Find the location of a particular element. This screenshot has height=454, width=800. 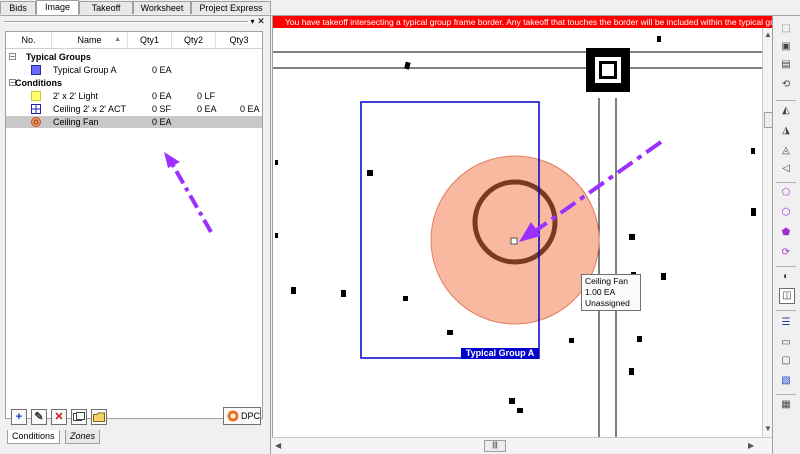

tab-bids: Bids is located at coordinates (18, 7).